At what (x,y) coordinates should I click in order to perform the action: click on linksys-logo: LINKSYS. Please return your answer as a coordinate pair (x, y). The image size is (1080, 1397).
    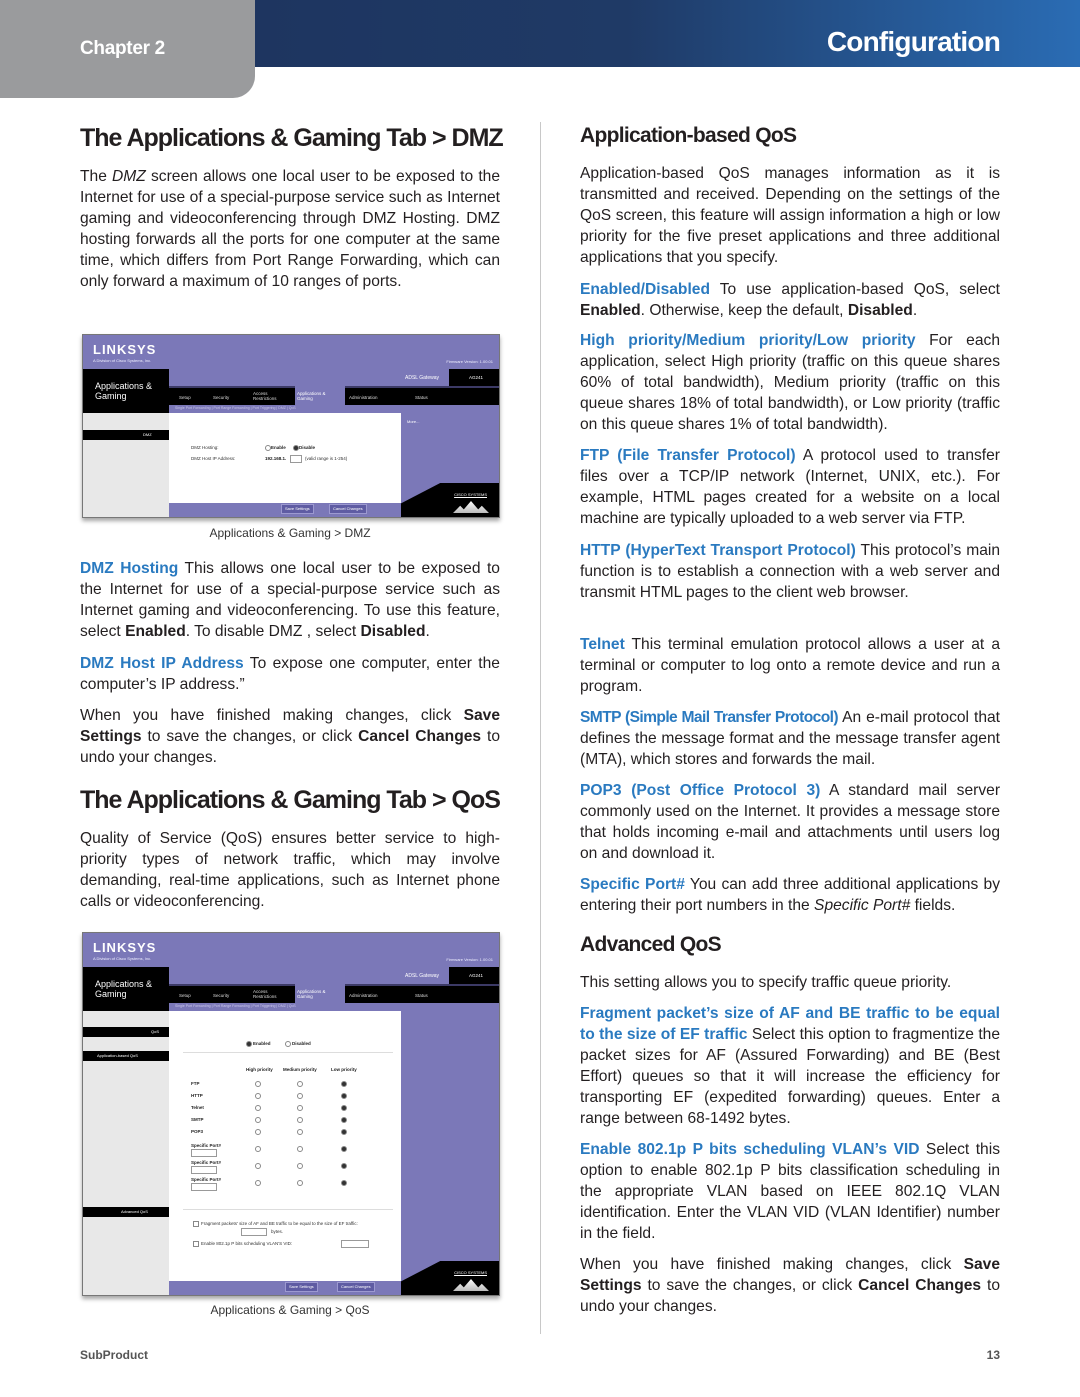
    Looking at the image, I should click on (125, 947).